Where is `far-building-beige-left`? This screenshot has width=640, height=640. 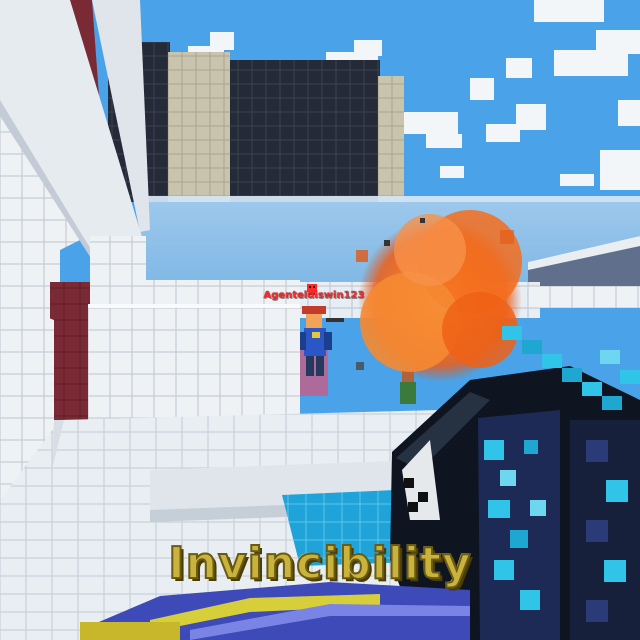
far-building-beige-left is located at coordinates (199, 127).